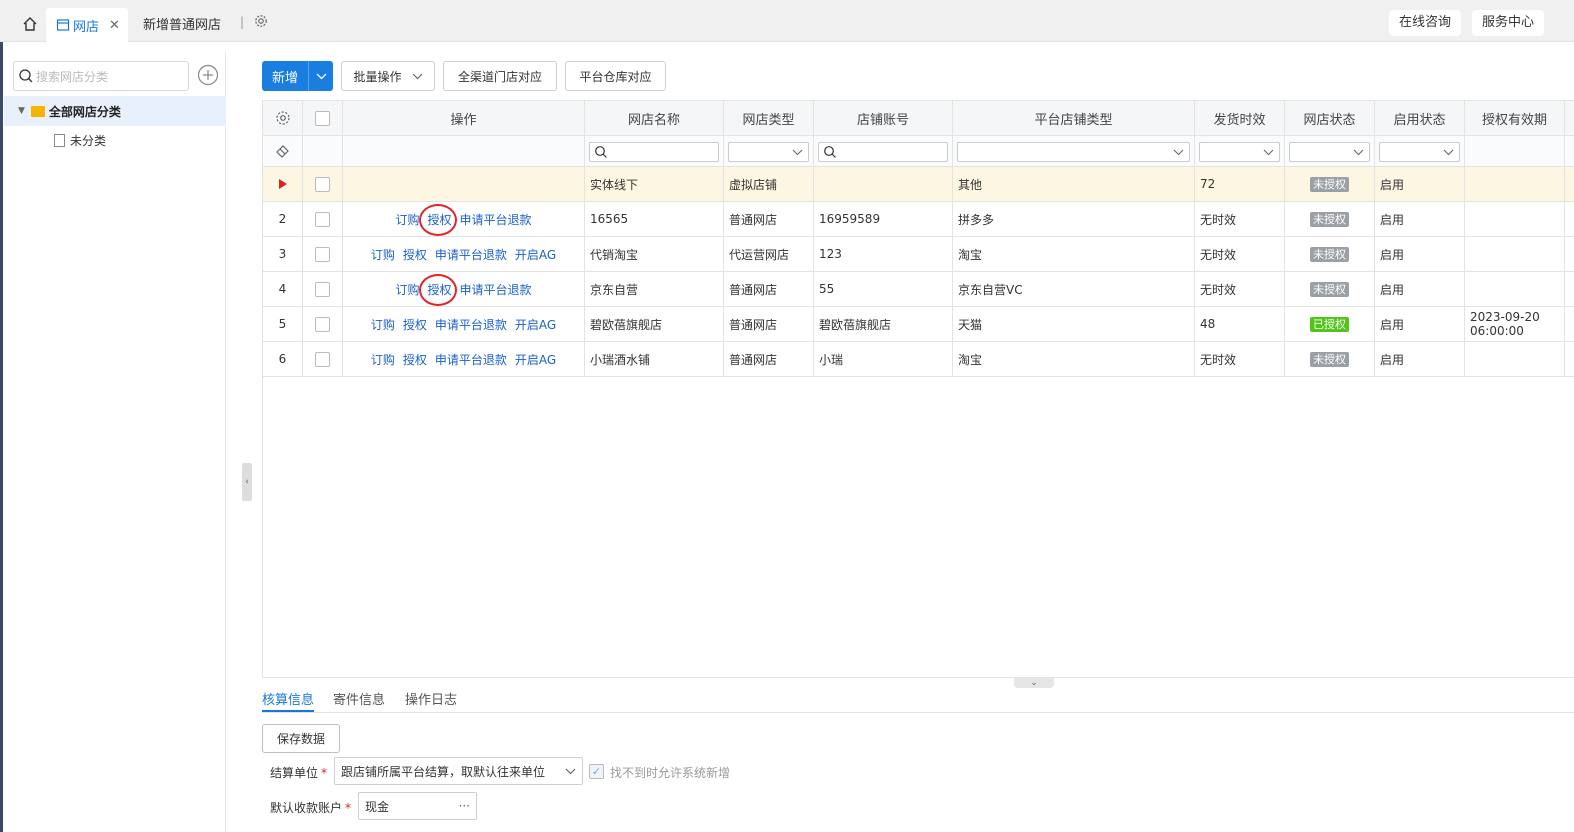 Image resolution: width=1574 pixels, height=832 pixels. I want to click on col-header-enabled: 启用状态, so click(1420, 118).